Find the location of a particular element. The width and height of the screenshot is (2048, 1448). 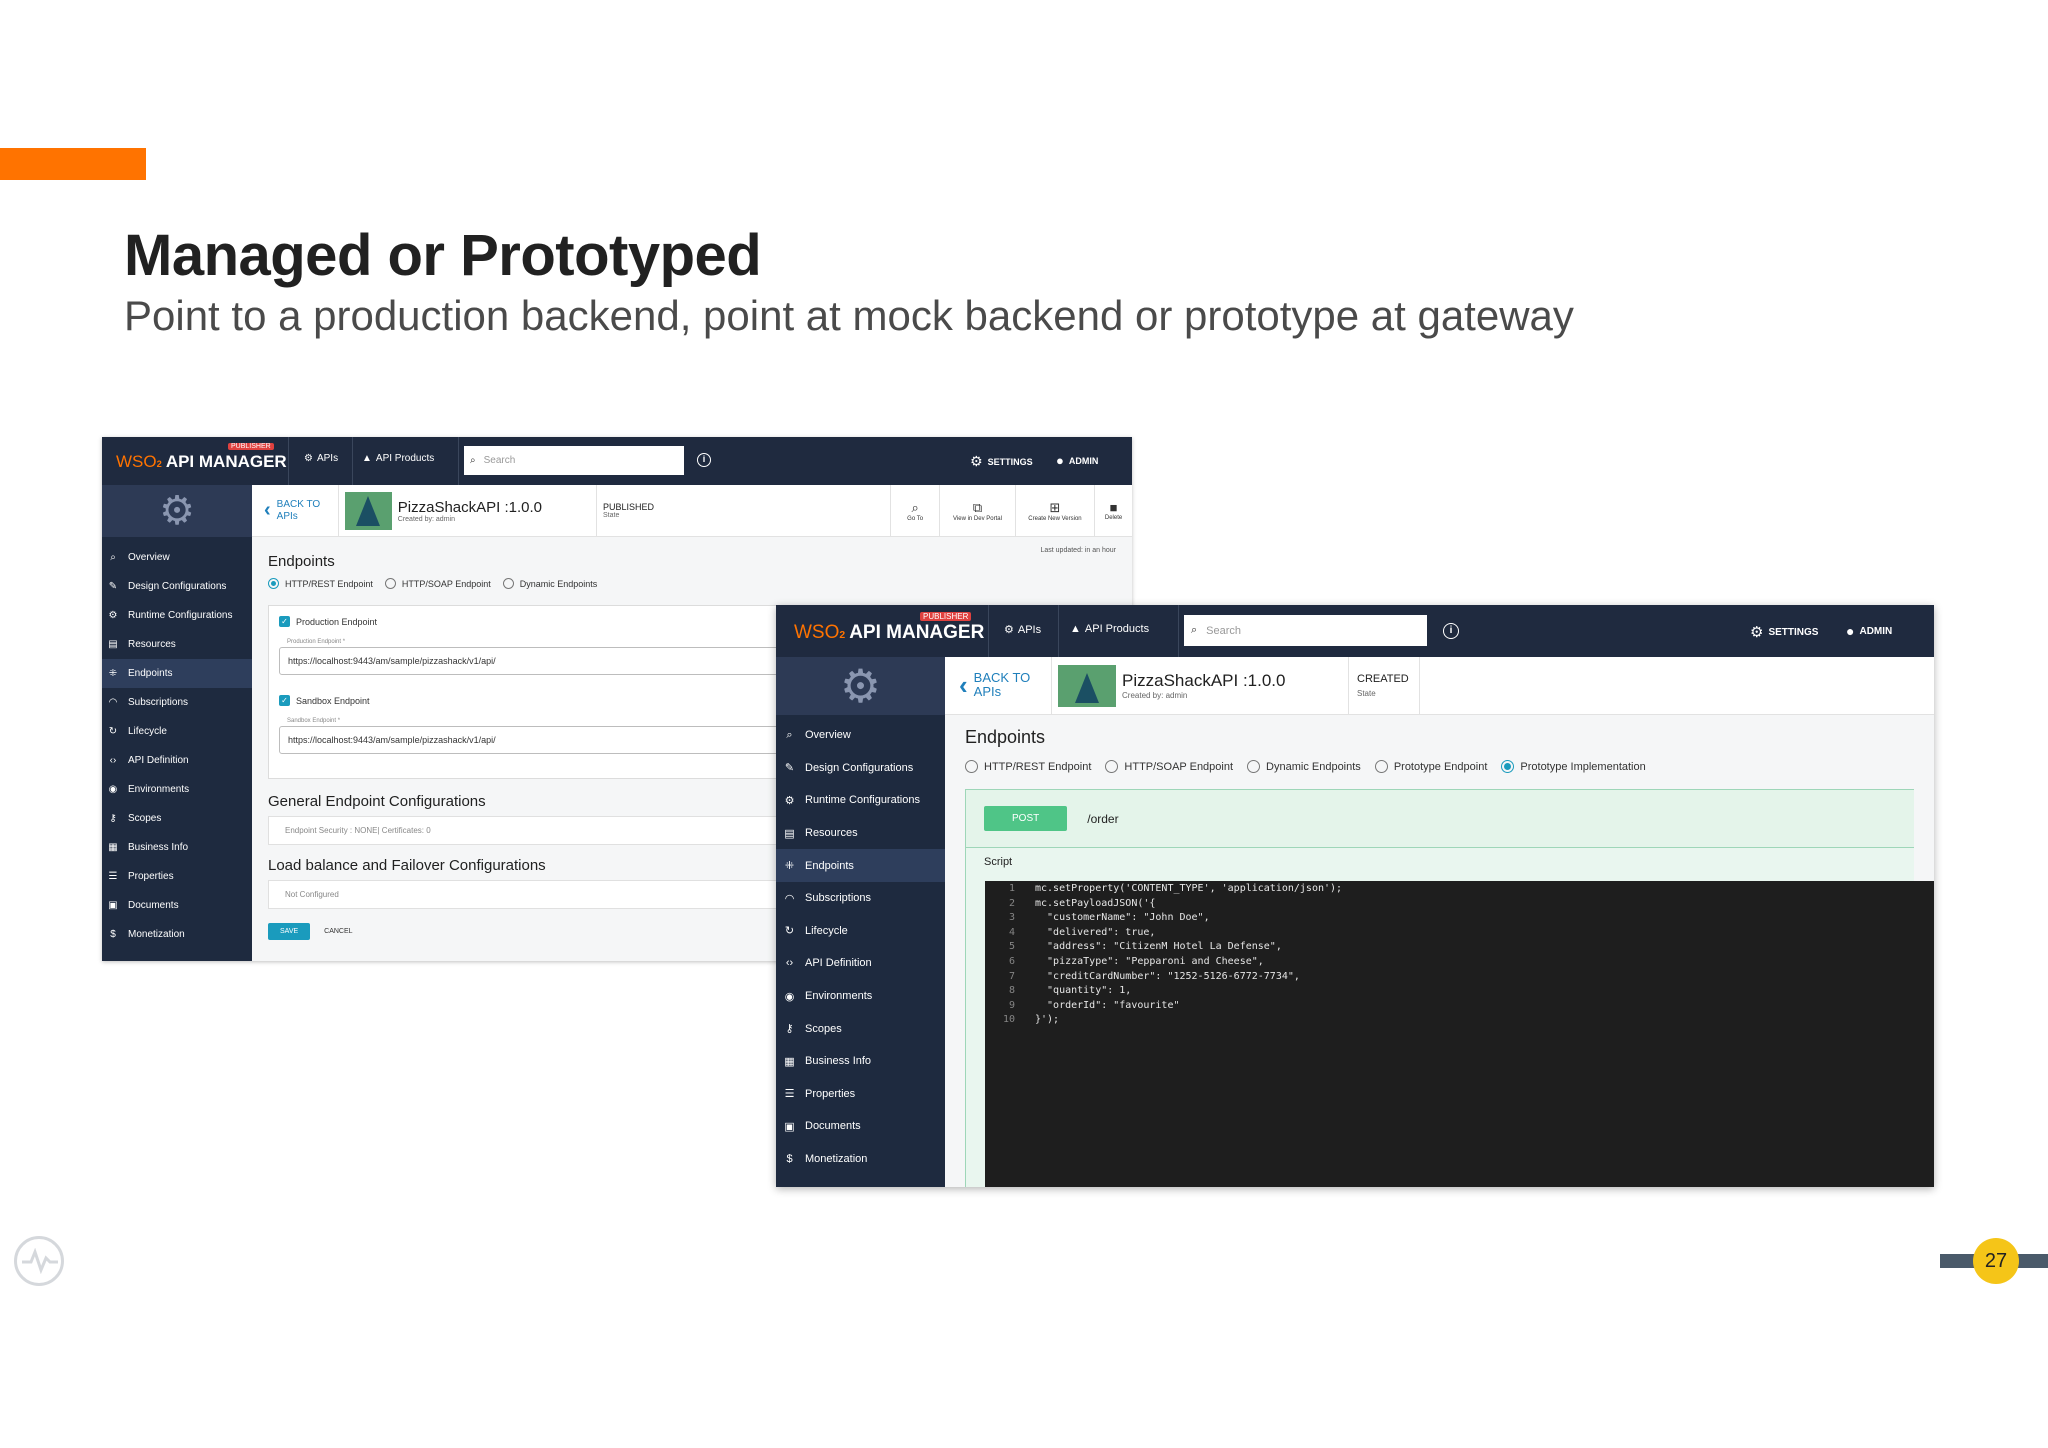

api-thumbnail is located at coordinates (368, 510).